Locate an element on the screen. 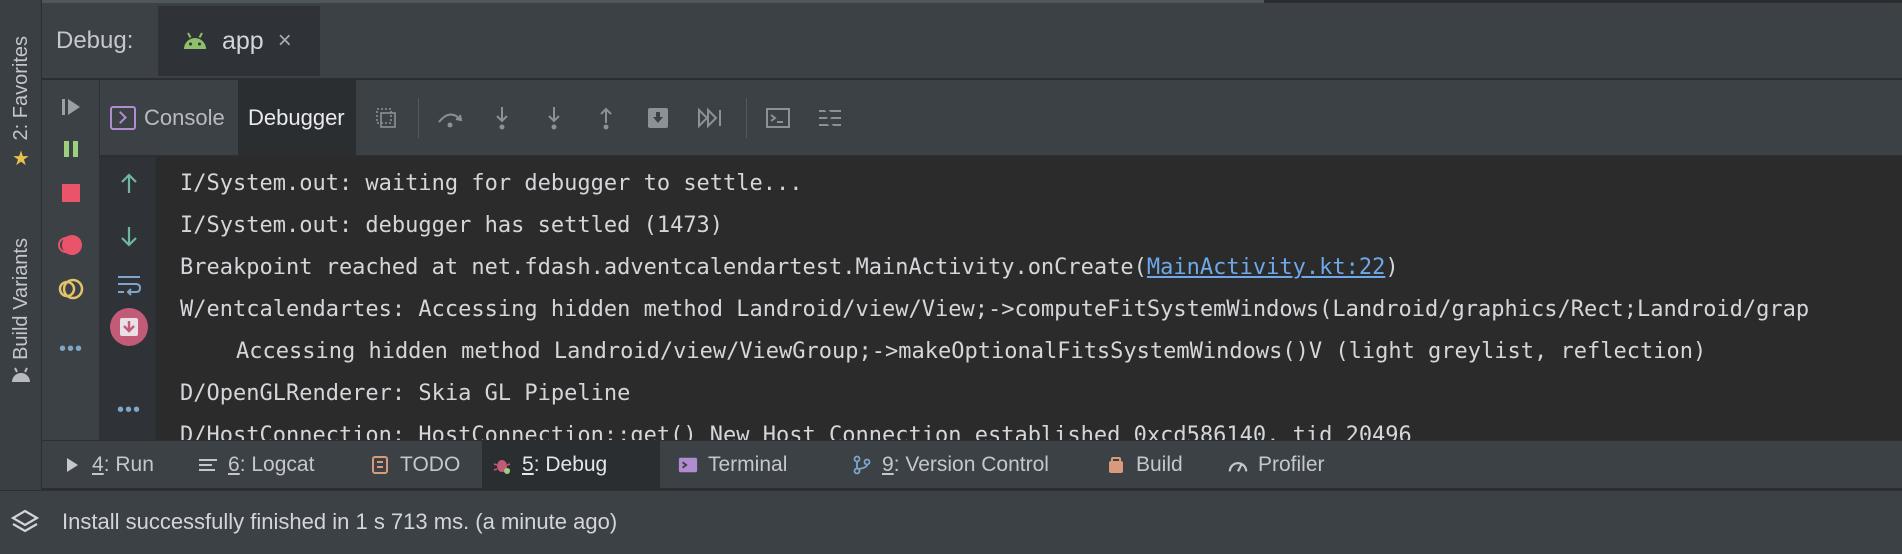 The image size is (1902, 554). stop-icon is located at coordinates (71, 193).